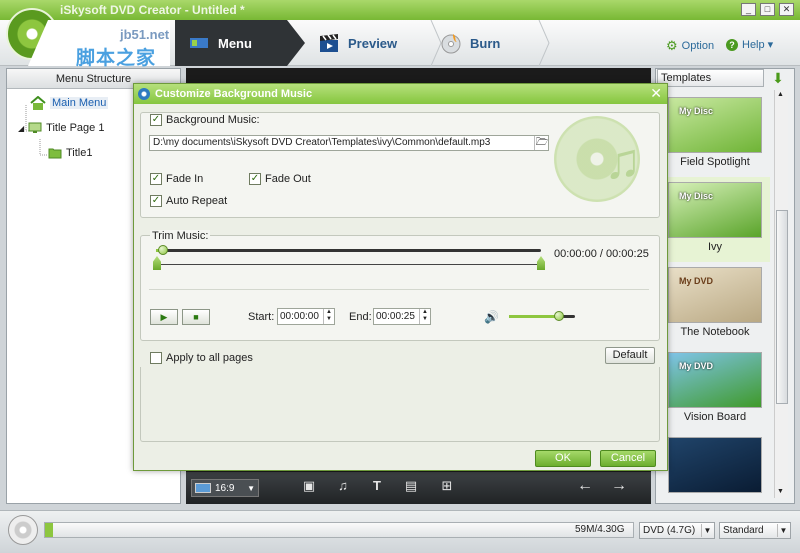 This screenshot has height=553, width=800. Describe the element at coordinates (715, 332) in the screenshot. I see `template-name: The Notebook` at that location.